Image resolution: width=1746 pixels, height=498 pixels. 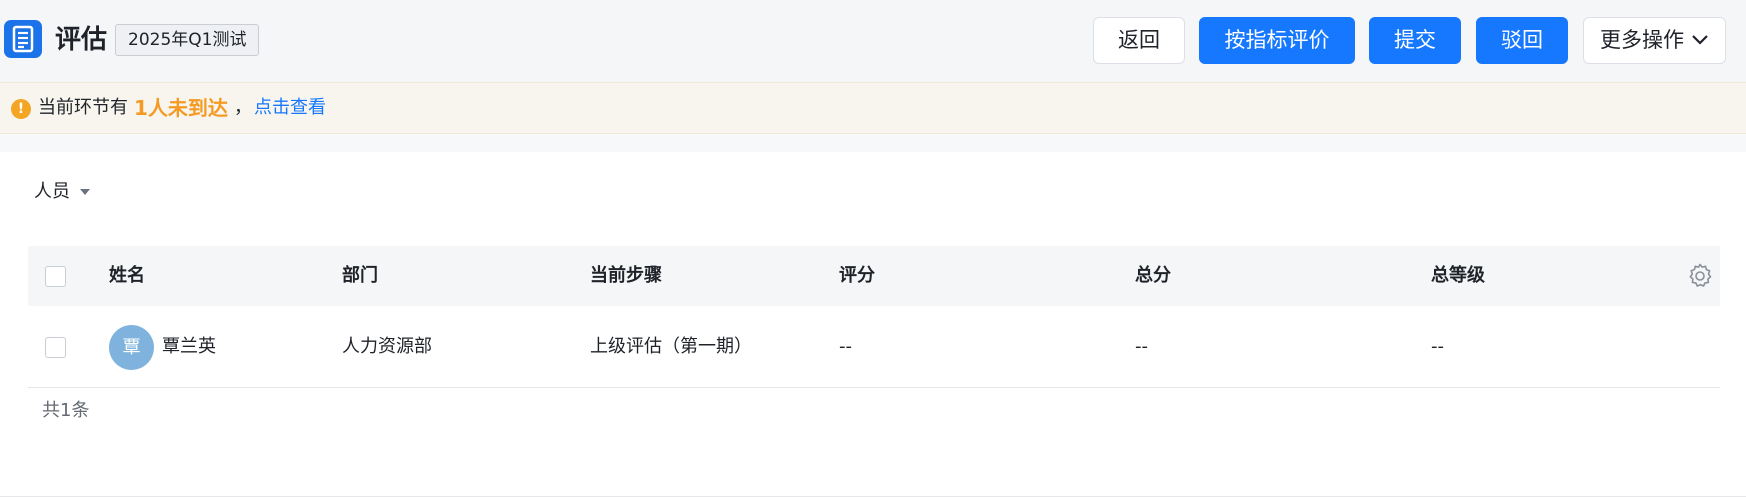 What do you see at coordinates (55, 276) in the screenshot?
I see `select-all-checkbox` at bounding box center [55, 276].